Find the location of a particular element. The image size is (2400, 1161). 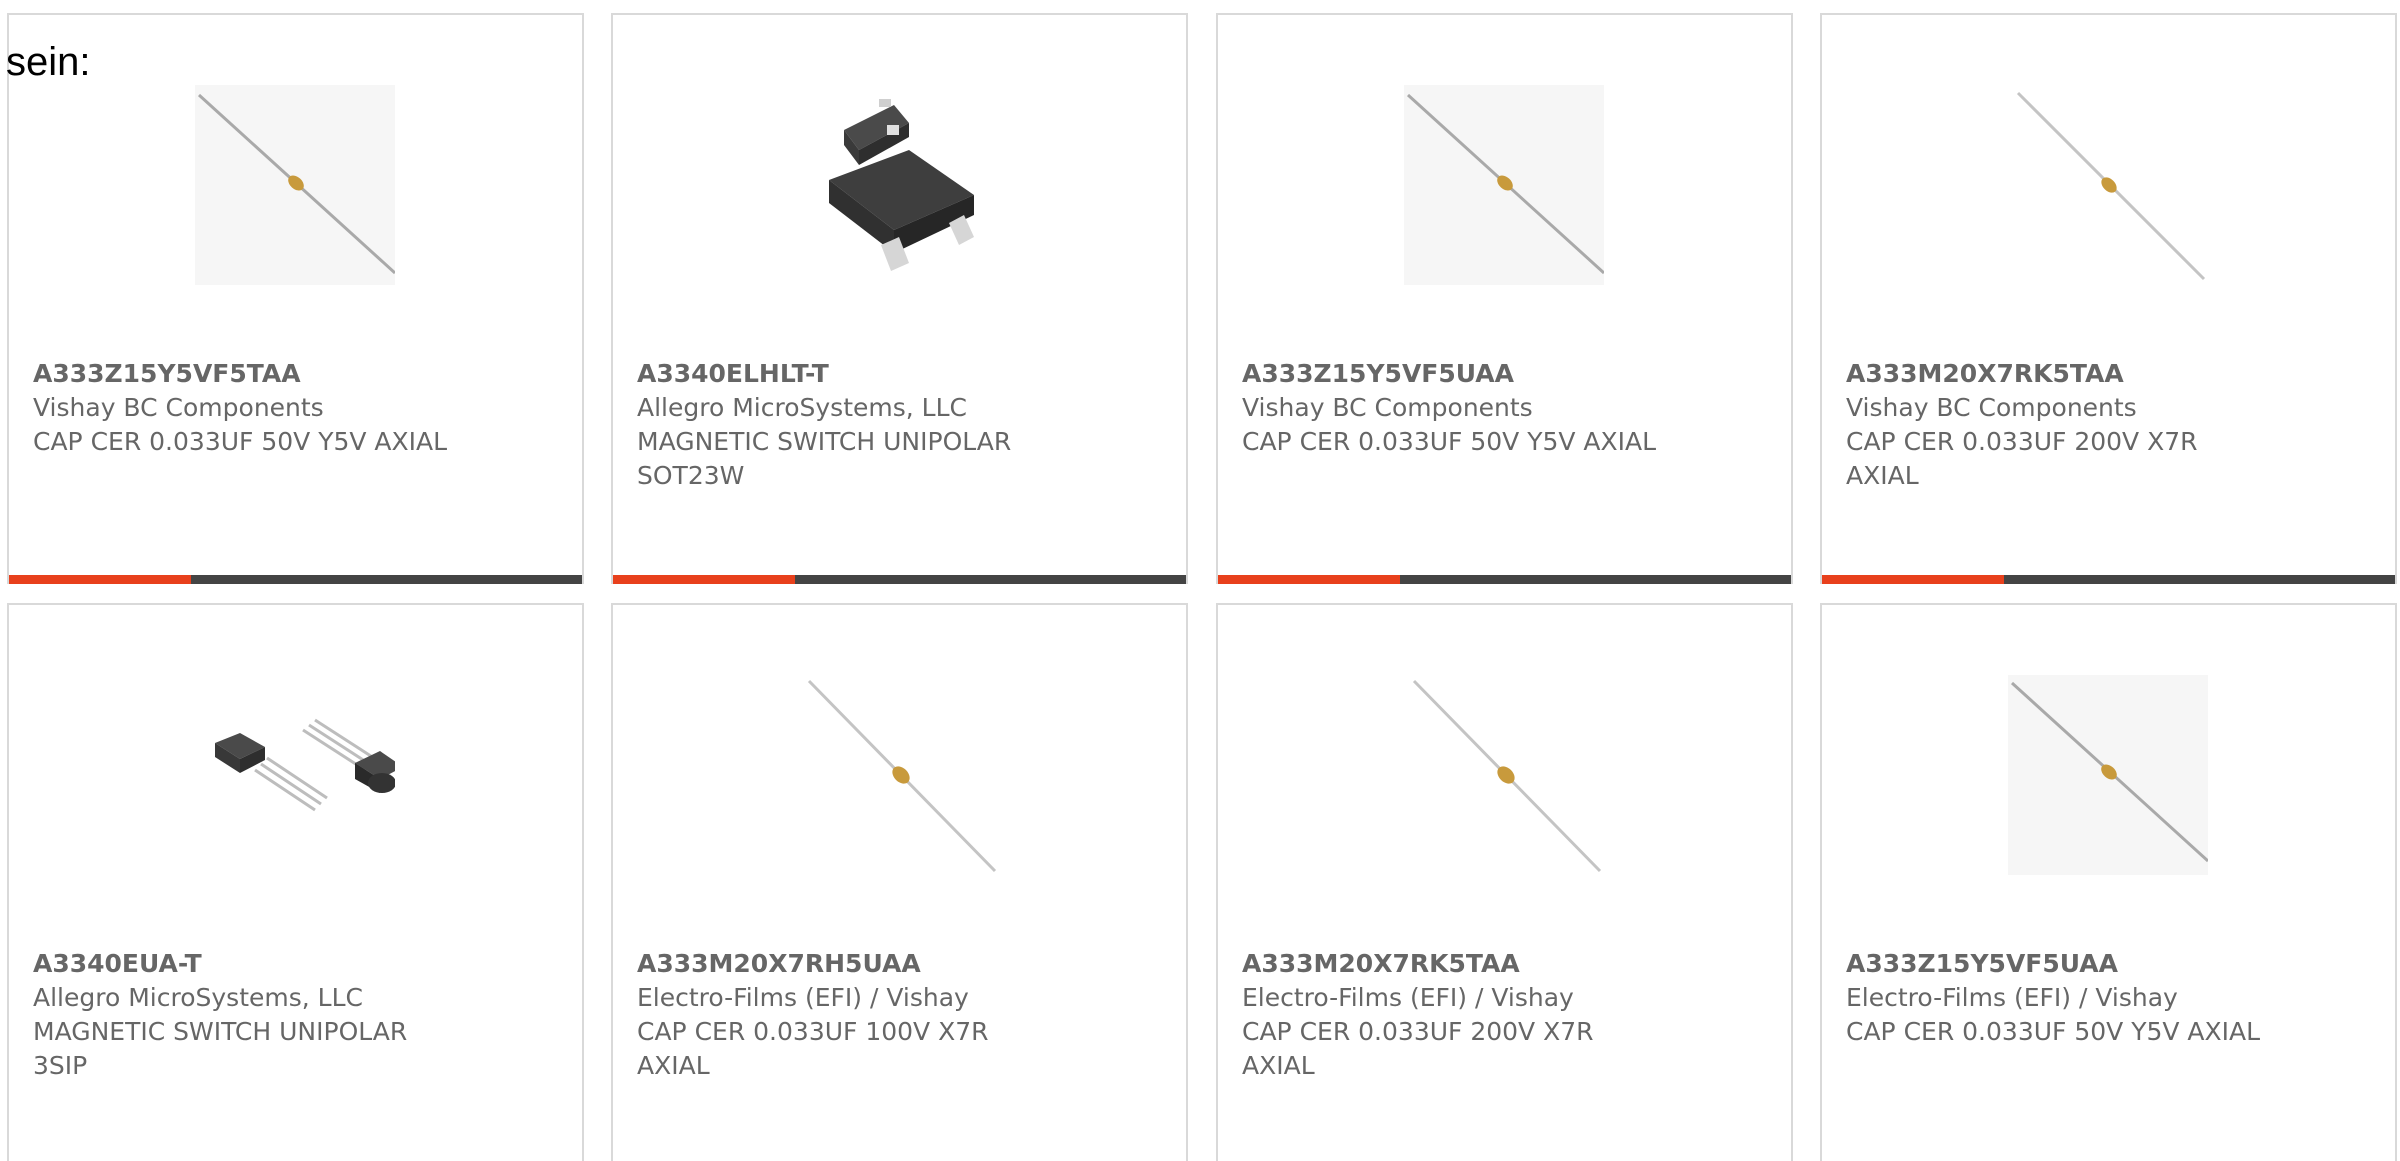

intro-text: sein: is located at coordinates (48, 62).